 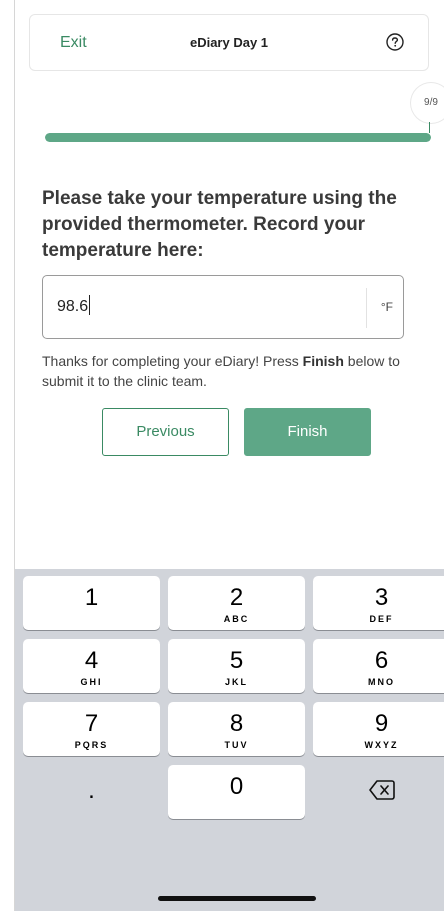 What do you see at coordinates (378, 603) in the screenshot?
I see `key-3: 3 DEF` at bounding box center [378, 603].